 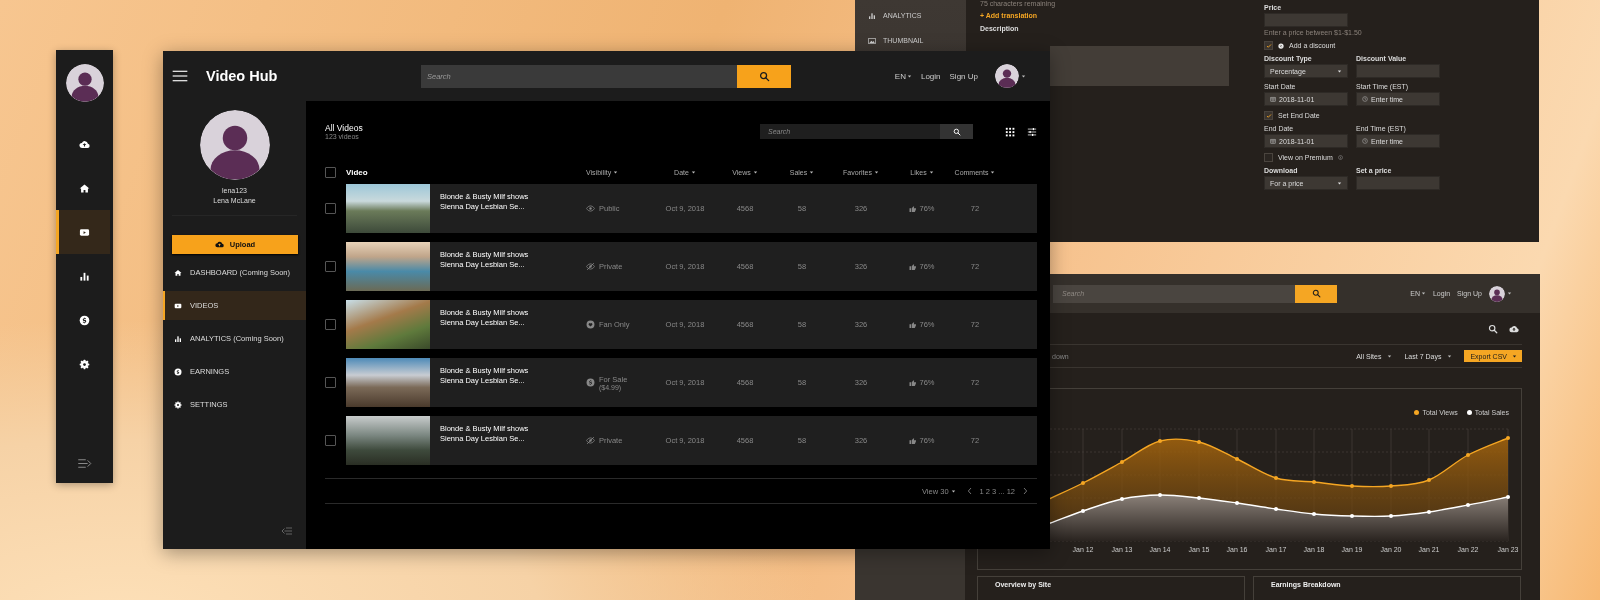 What do you see at coordinates (287, 531) in the screenshot?
I see `collapse-sidebar-icon` at bounding box center [287, 531].